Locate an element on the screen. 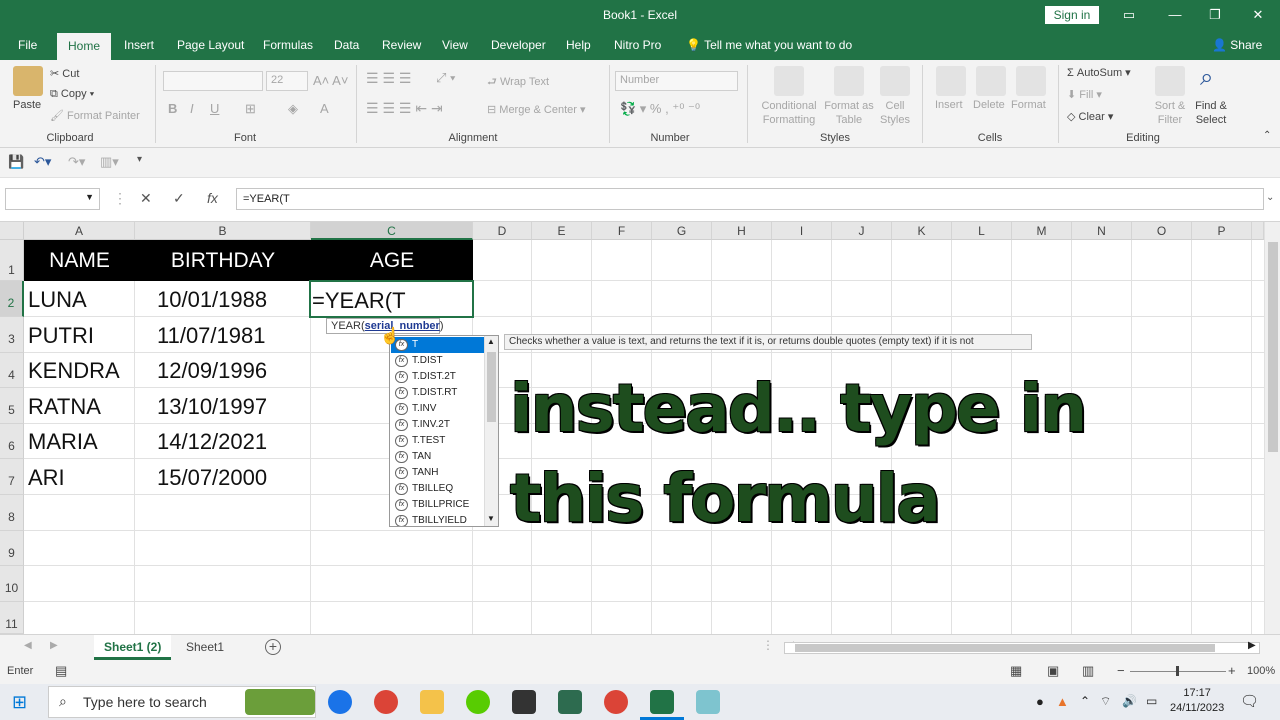  column-header-k: K is located at coordinates (922, 231).